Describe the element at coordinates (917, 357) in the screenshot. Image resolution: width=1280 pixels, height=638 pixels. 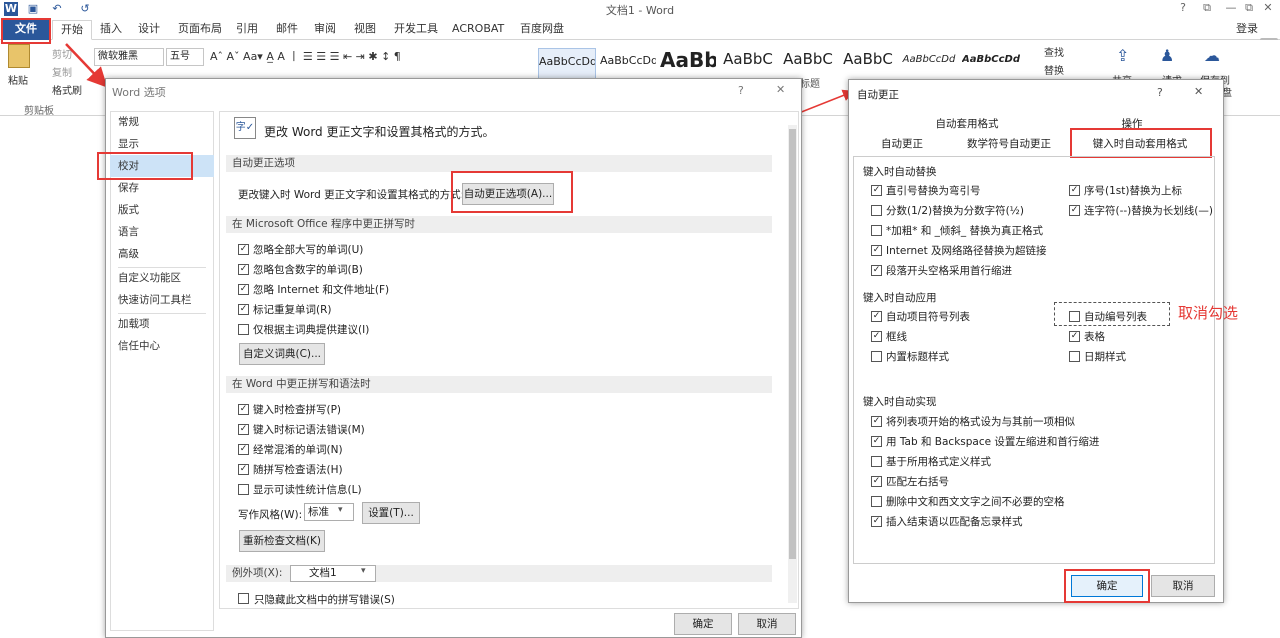
I see `apply-option-label: 内置标题样式` at that location.